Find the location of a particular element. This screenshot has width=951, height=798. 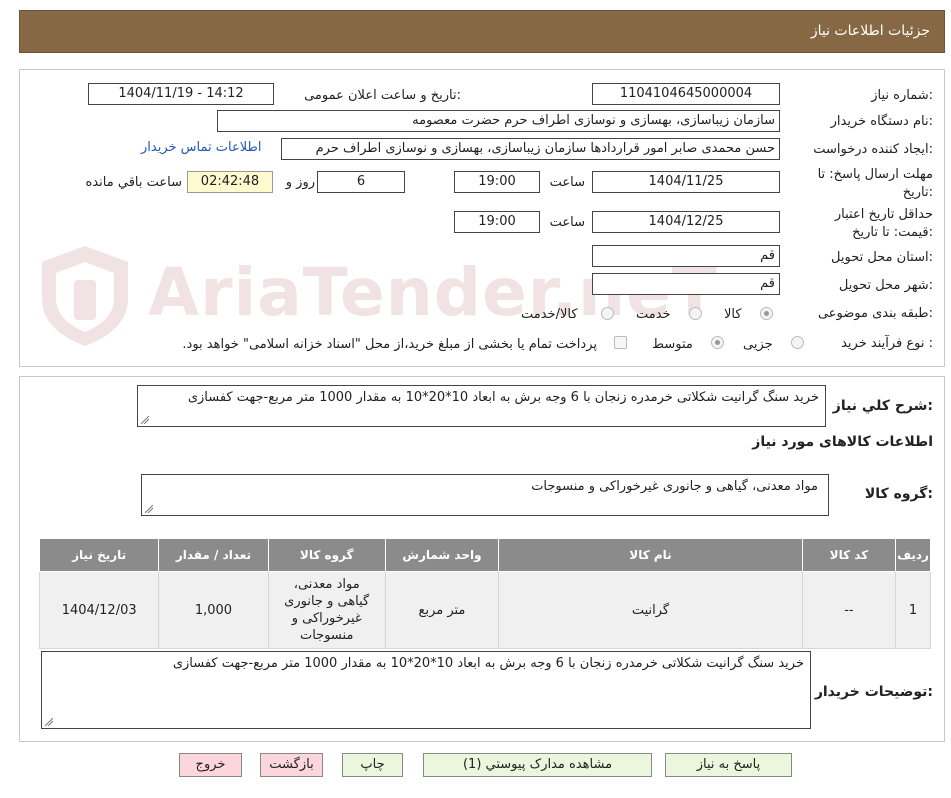

treasury-checkbox is located at coordinates (620, 342).